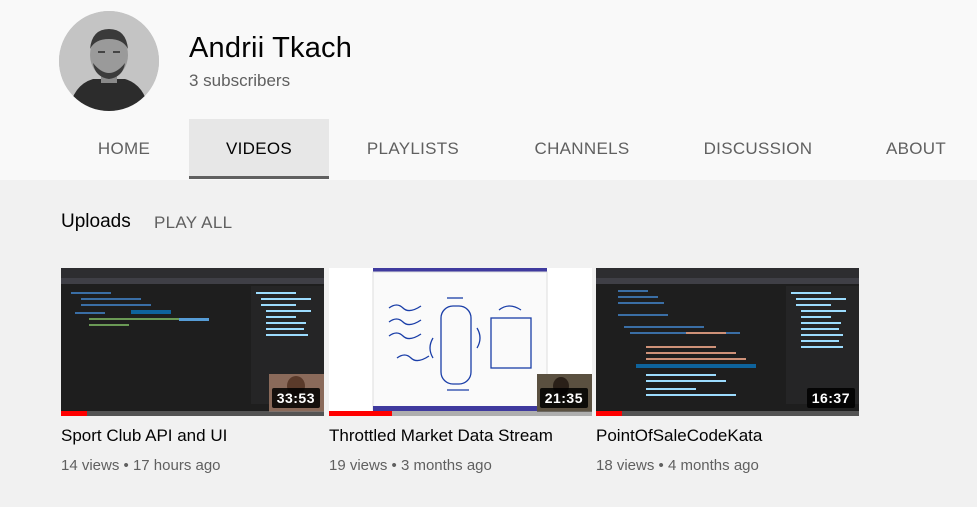 This screenshot has height=507, width=977. Describe the element at coordinates (358, 465) in the screenshot. I see `video-views: 19 views` at that location.